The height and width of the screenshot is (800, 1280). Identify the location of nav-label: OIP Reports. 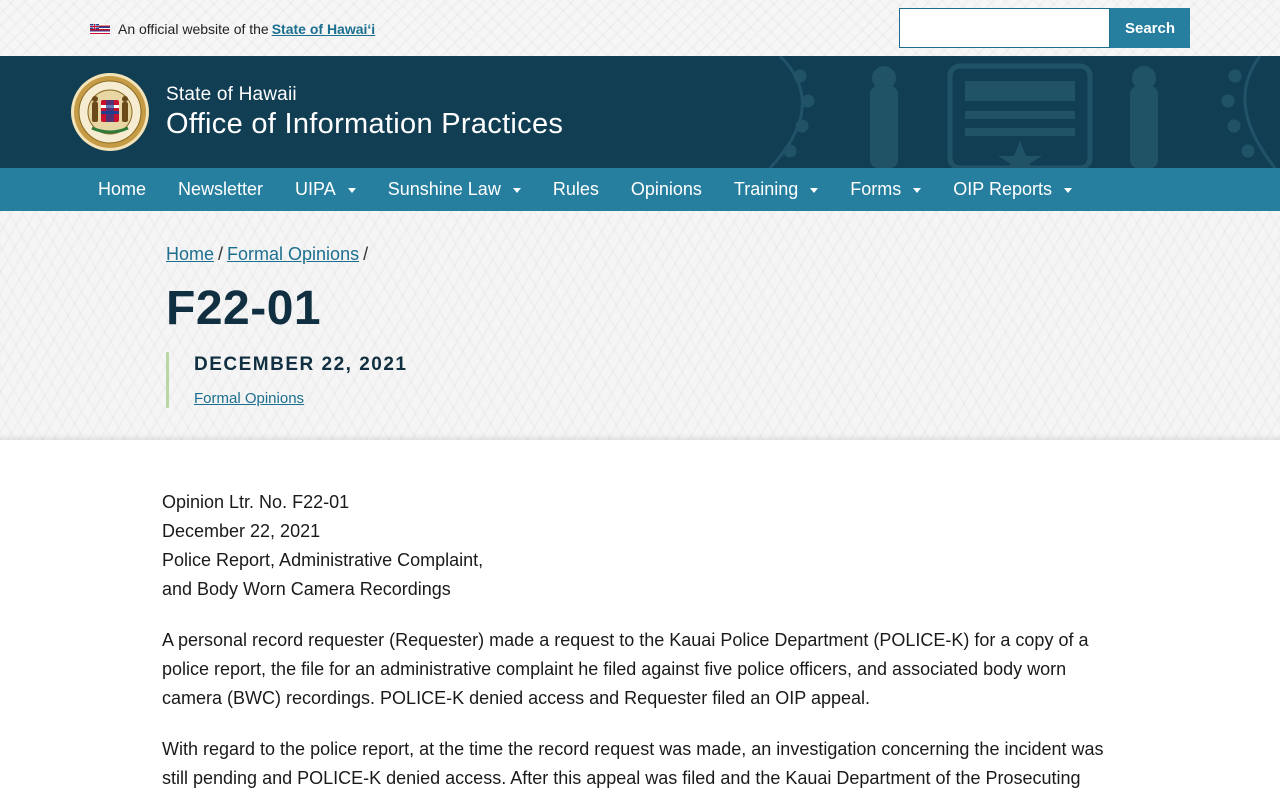
(1002, 189).